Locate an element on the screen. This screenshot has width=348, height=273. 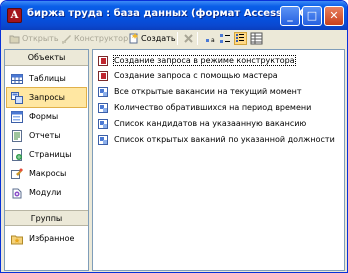
nav-item-label: Страницы is located at coordinates (50, 154).